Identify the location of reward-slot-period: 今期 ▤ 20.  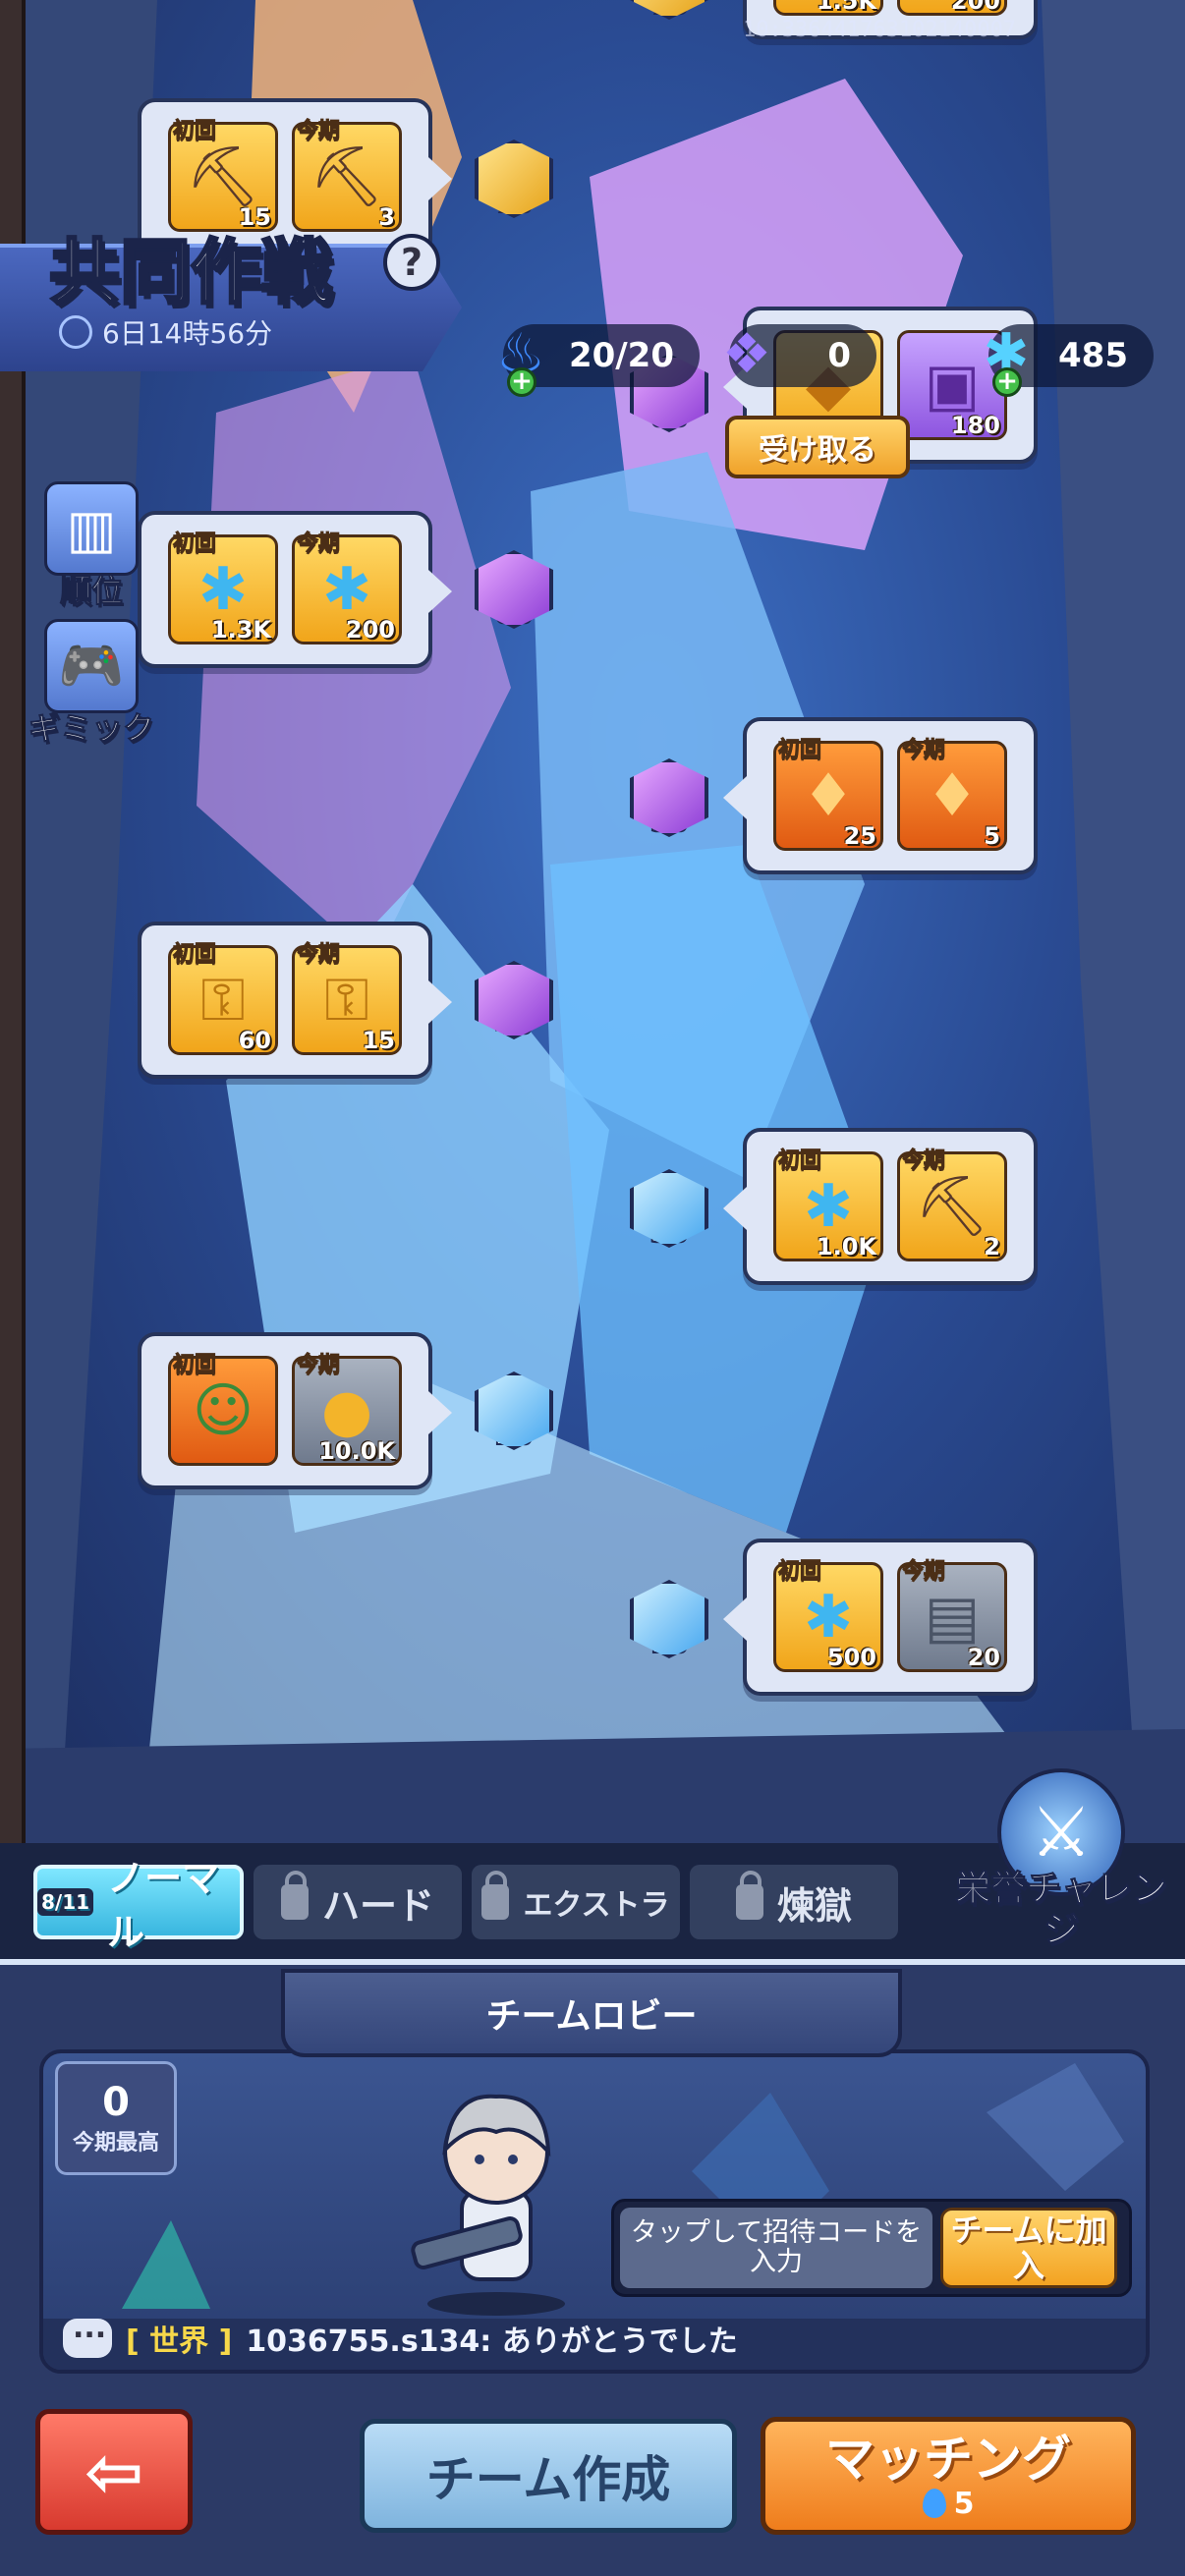
(952, 1616).